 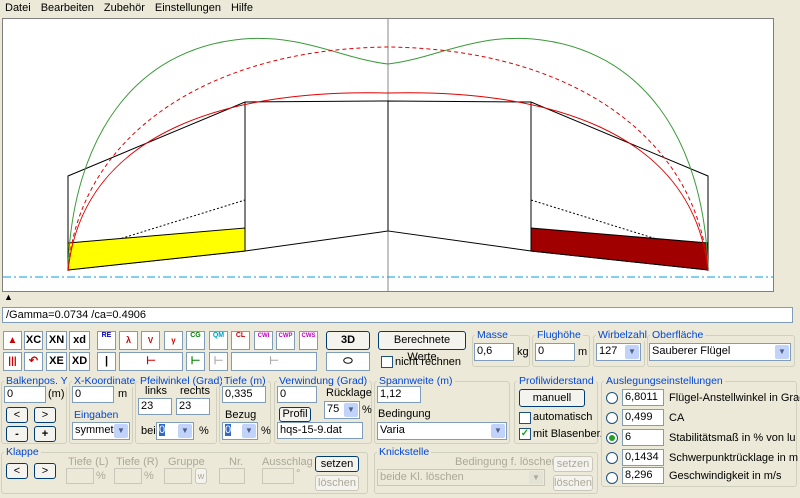 What do you see at coordinates (106, 361) in the screenshot?
I see `align-left-icon: |` at bounding box center [106, 361].